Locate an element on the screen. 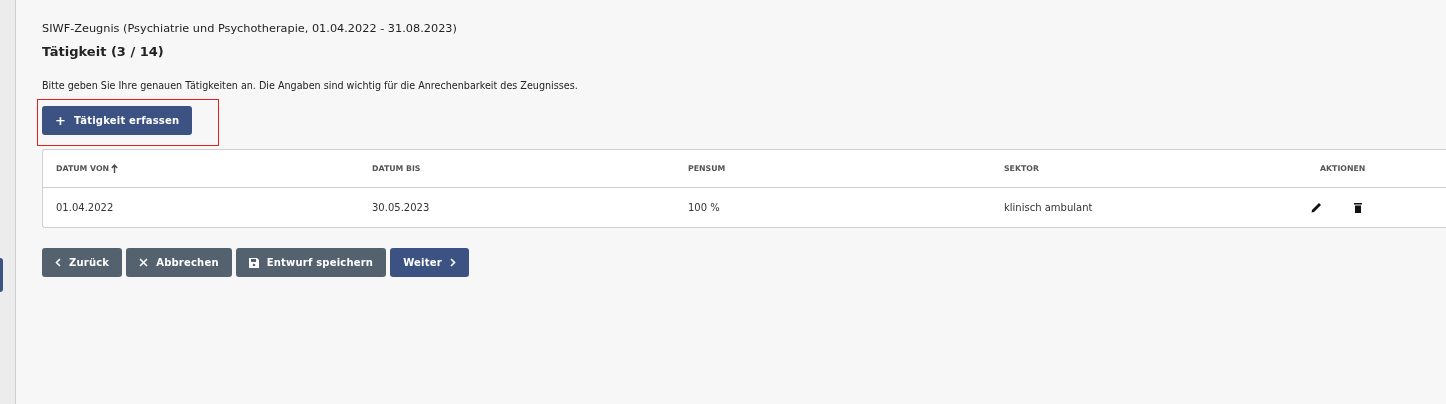 Image resolution: width=1446 pixels, height=404 pixels. cancel-button: Abbrechen is located at coordinates (179, 262).